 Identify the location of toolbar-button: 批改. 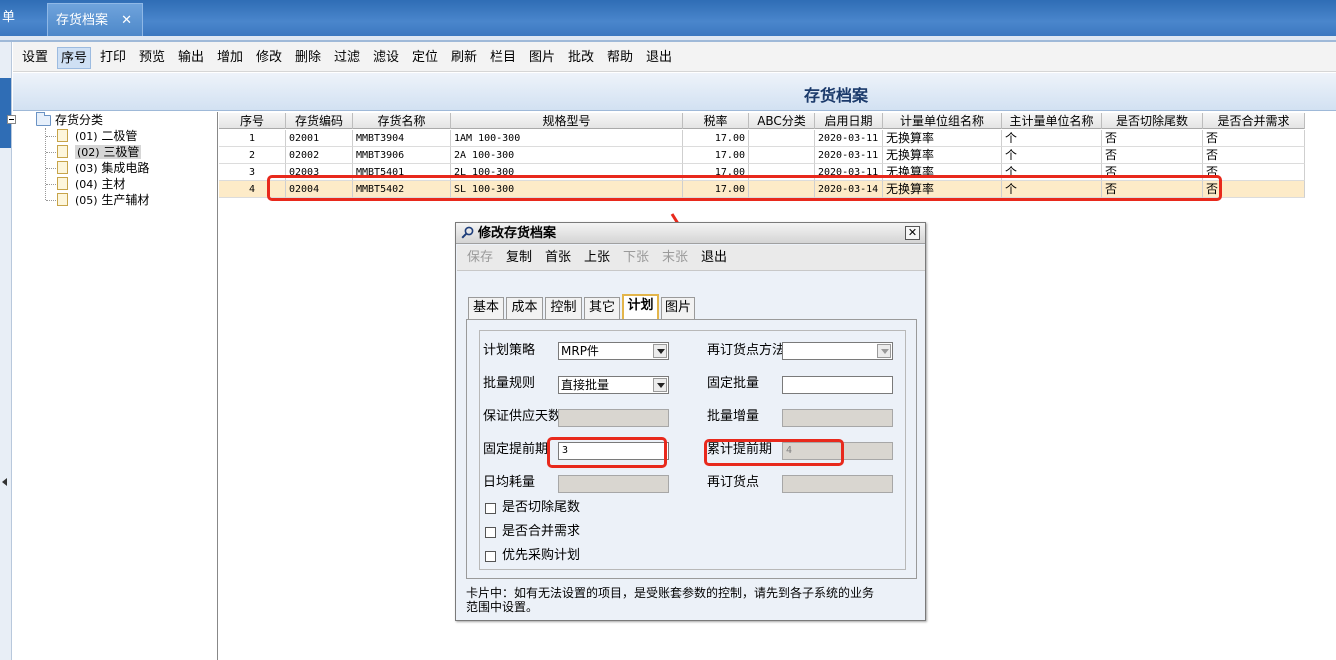
(581, 58).